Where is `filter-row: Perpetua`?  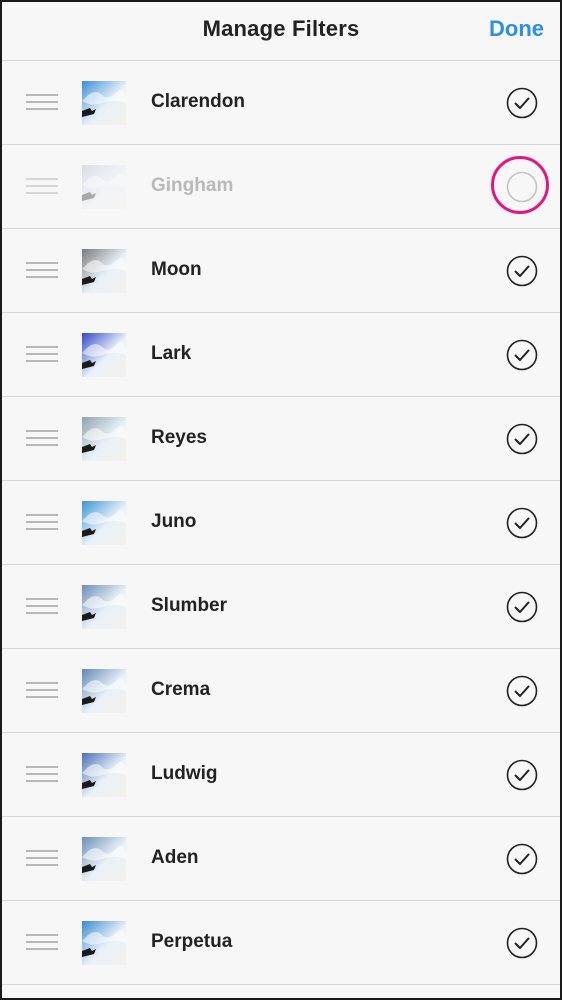
filter-row: Perpetua is located at coordinates (281, 943).